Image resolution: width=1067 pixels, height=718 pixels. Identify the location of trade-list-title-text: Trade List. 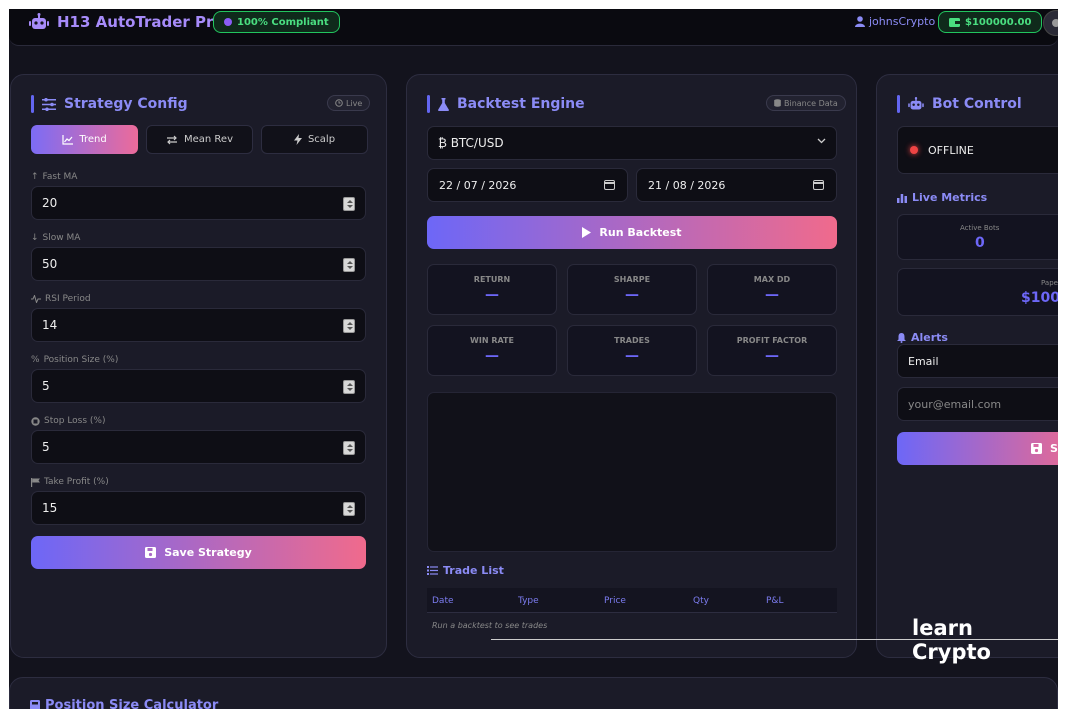
(473, 570).